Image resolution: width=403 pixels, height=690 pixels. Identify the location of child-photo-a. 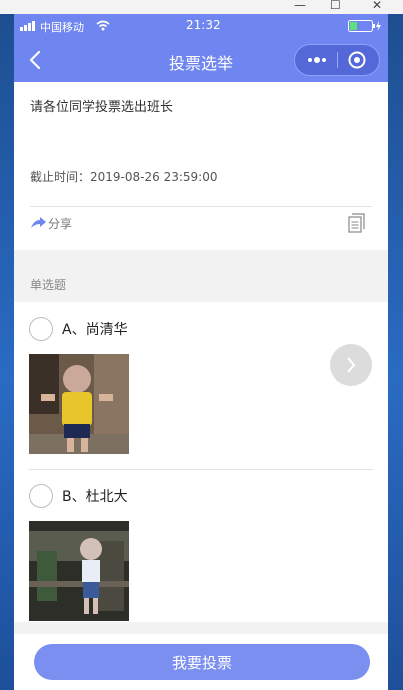
(79, 404).